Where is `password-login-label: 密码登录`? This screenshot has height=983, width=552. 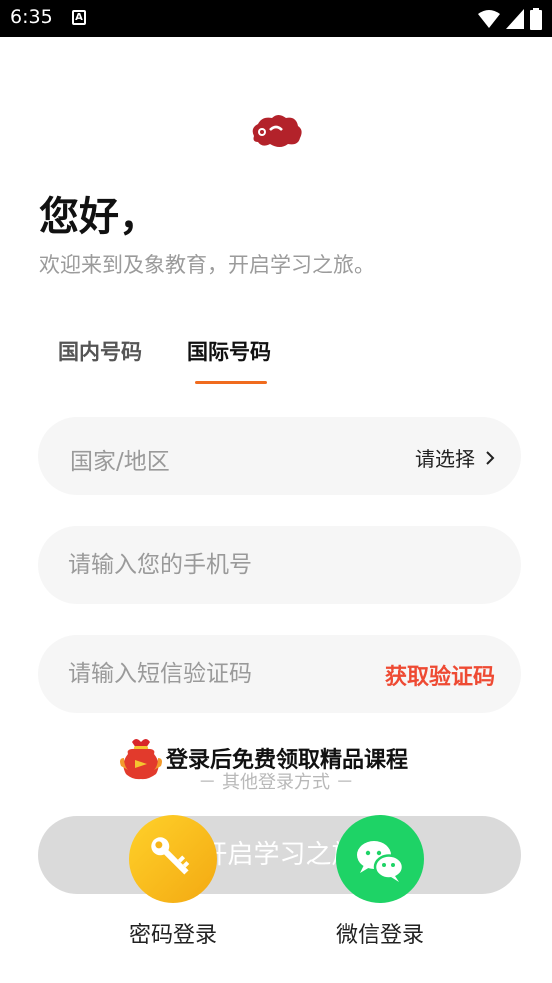
password-login-label: 密码登录 is located at coordinates (172, 935).